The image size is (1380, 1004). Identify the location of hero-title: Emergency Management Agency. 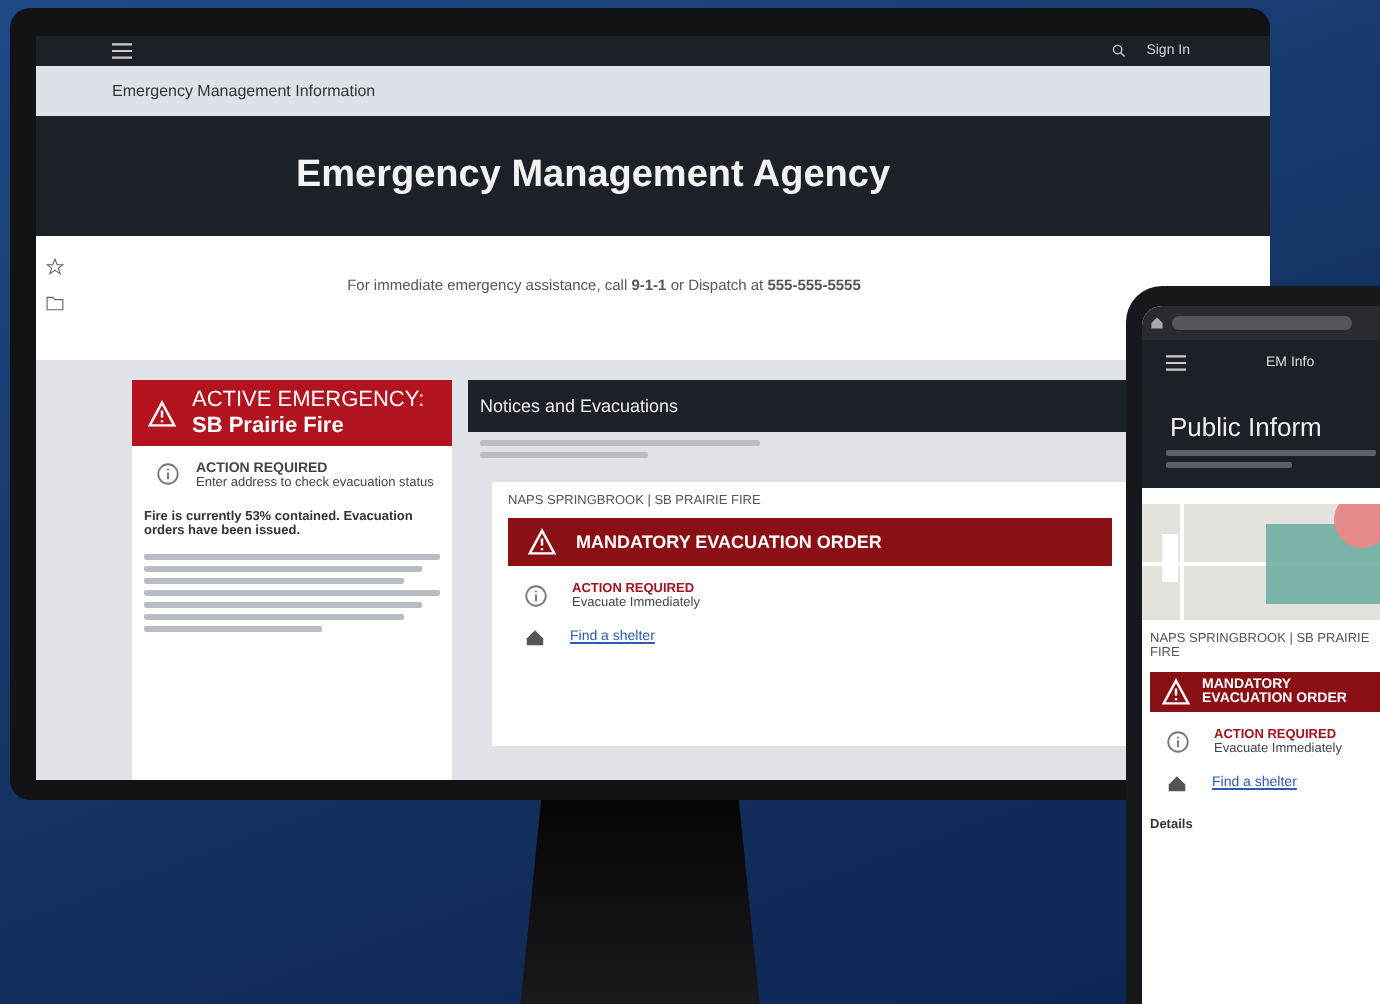
(593, 175).